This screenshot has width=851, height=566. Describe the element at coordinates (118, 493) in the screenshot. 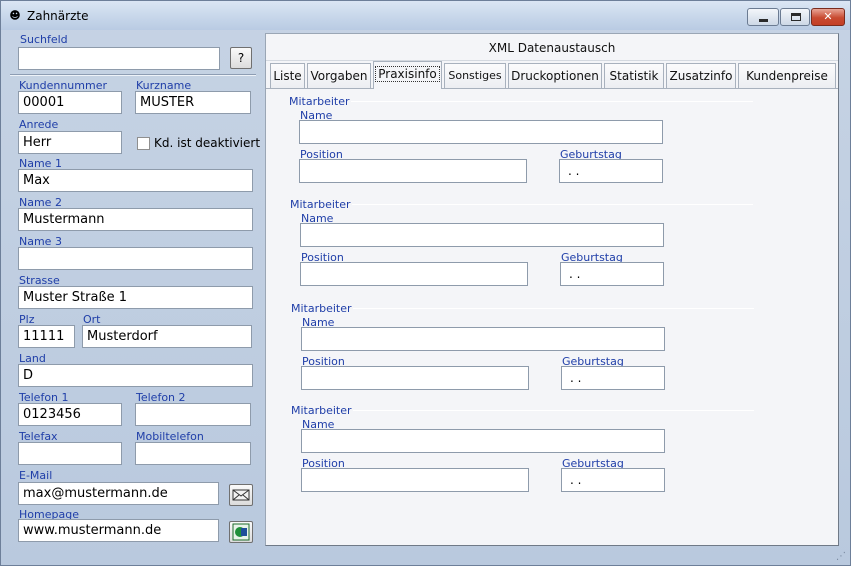

I see `email-field: max@mustermann.de` at that location.